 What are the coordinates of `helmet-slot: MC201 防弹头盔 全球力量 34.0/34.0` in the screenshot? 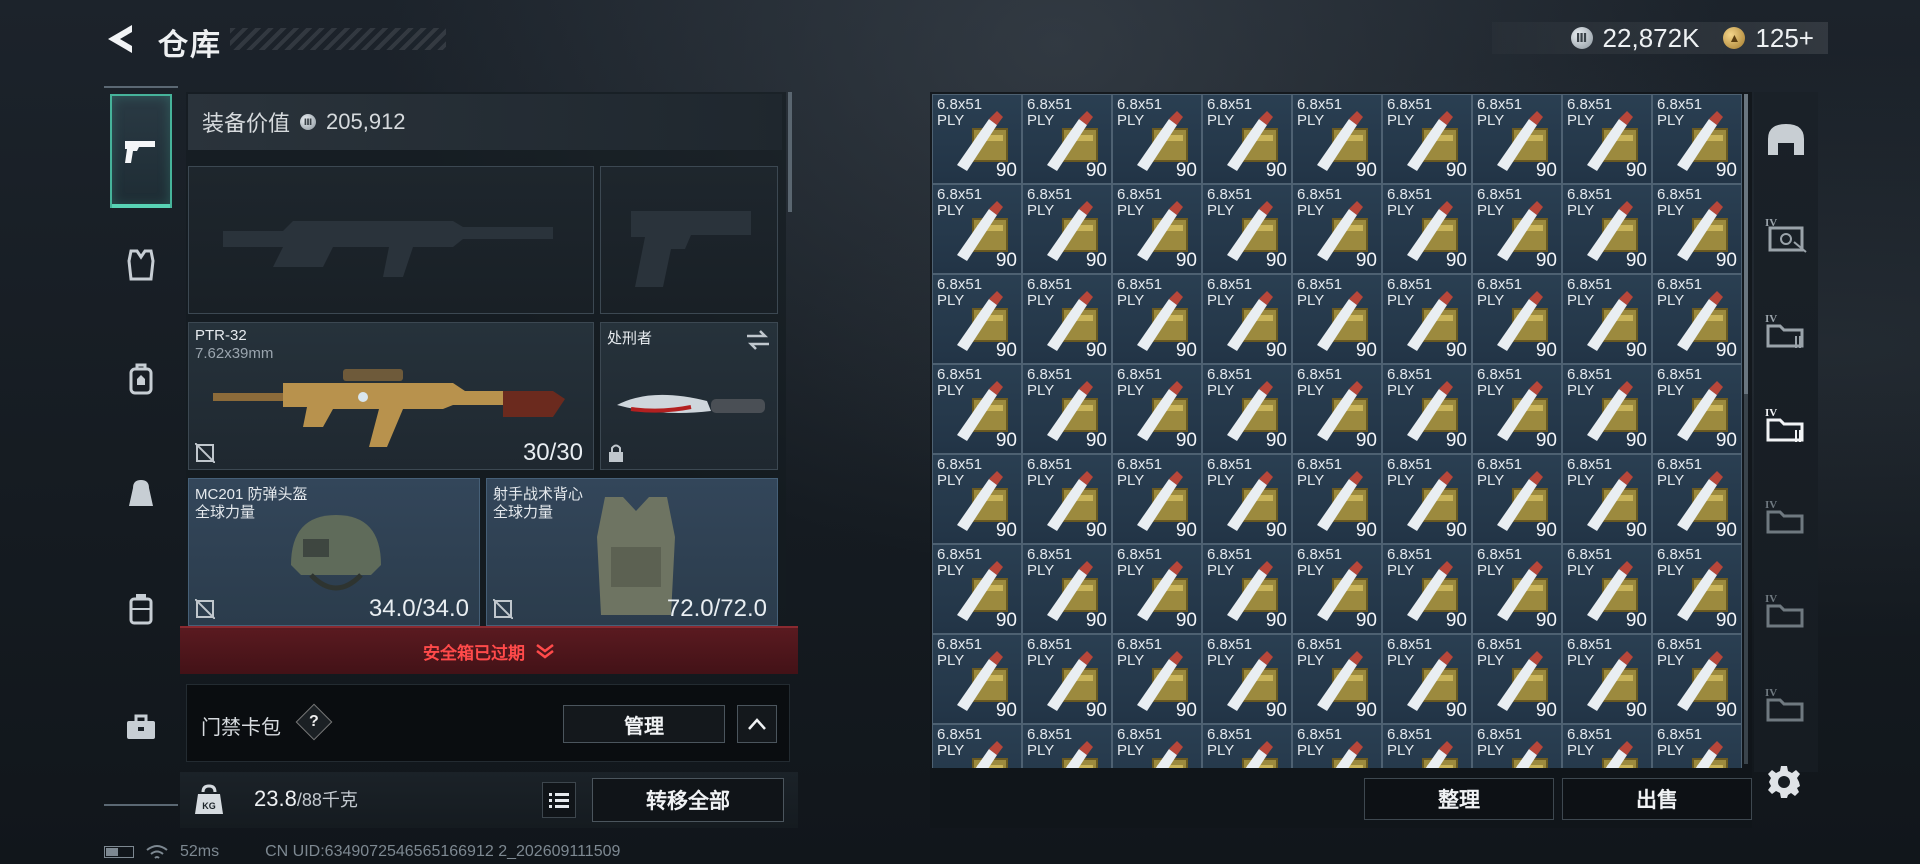 It's located at (334, 552).